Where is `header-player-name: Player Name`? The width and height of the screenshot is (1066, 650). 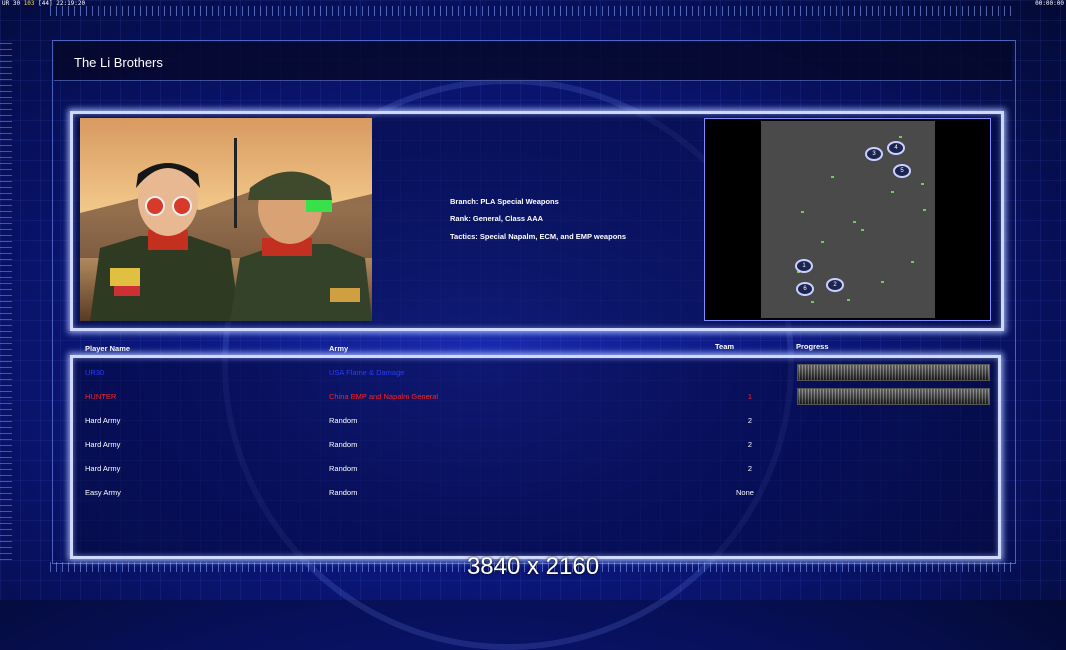
header-player-name: Player Name is located at coordinates (108, 348).